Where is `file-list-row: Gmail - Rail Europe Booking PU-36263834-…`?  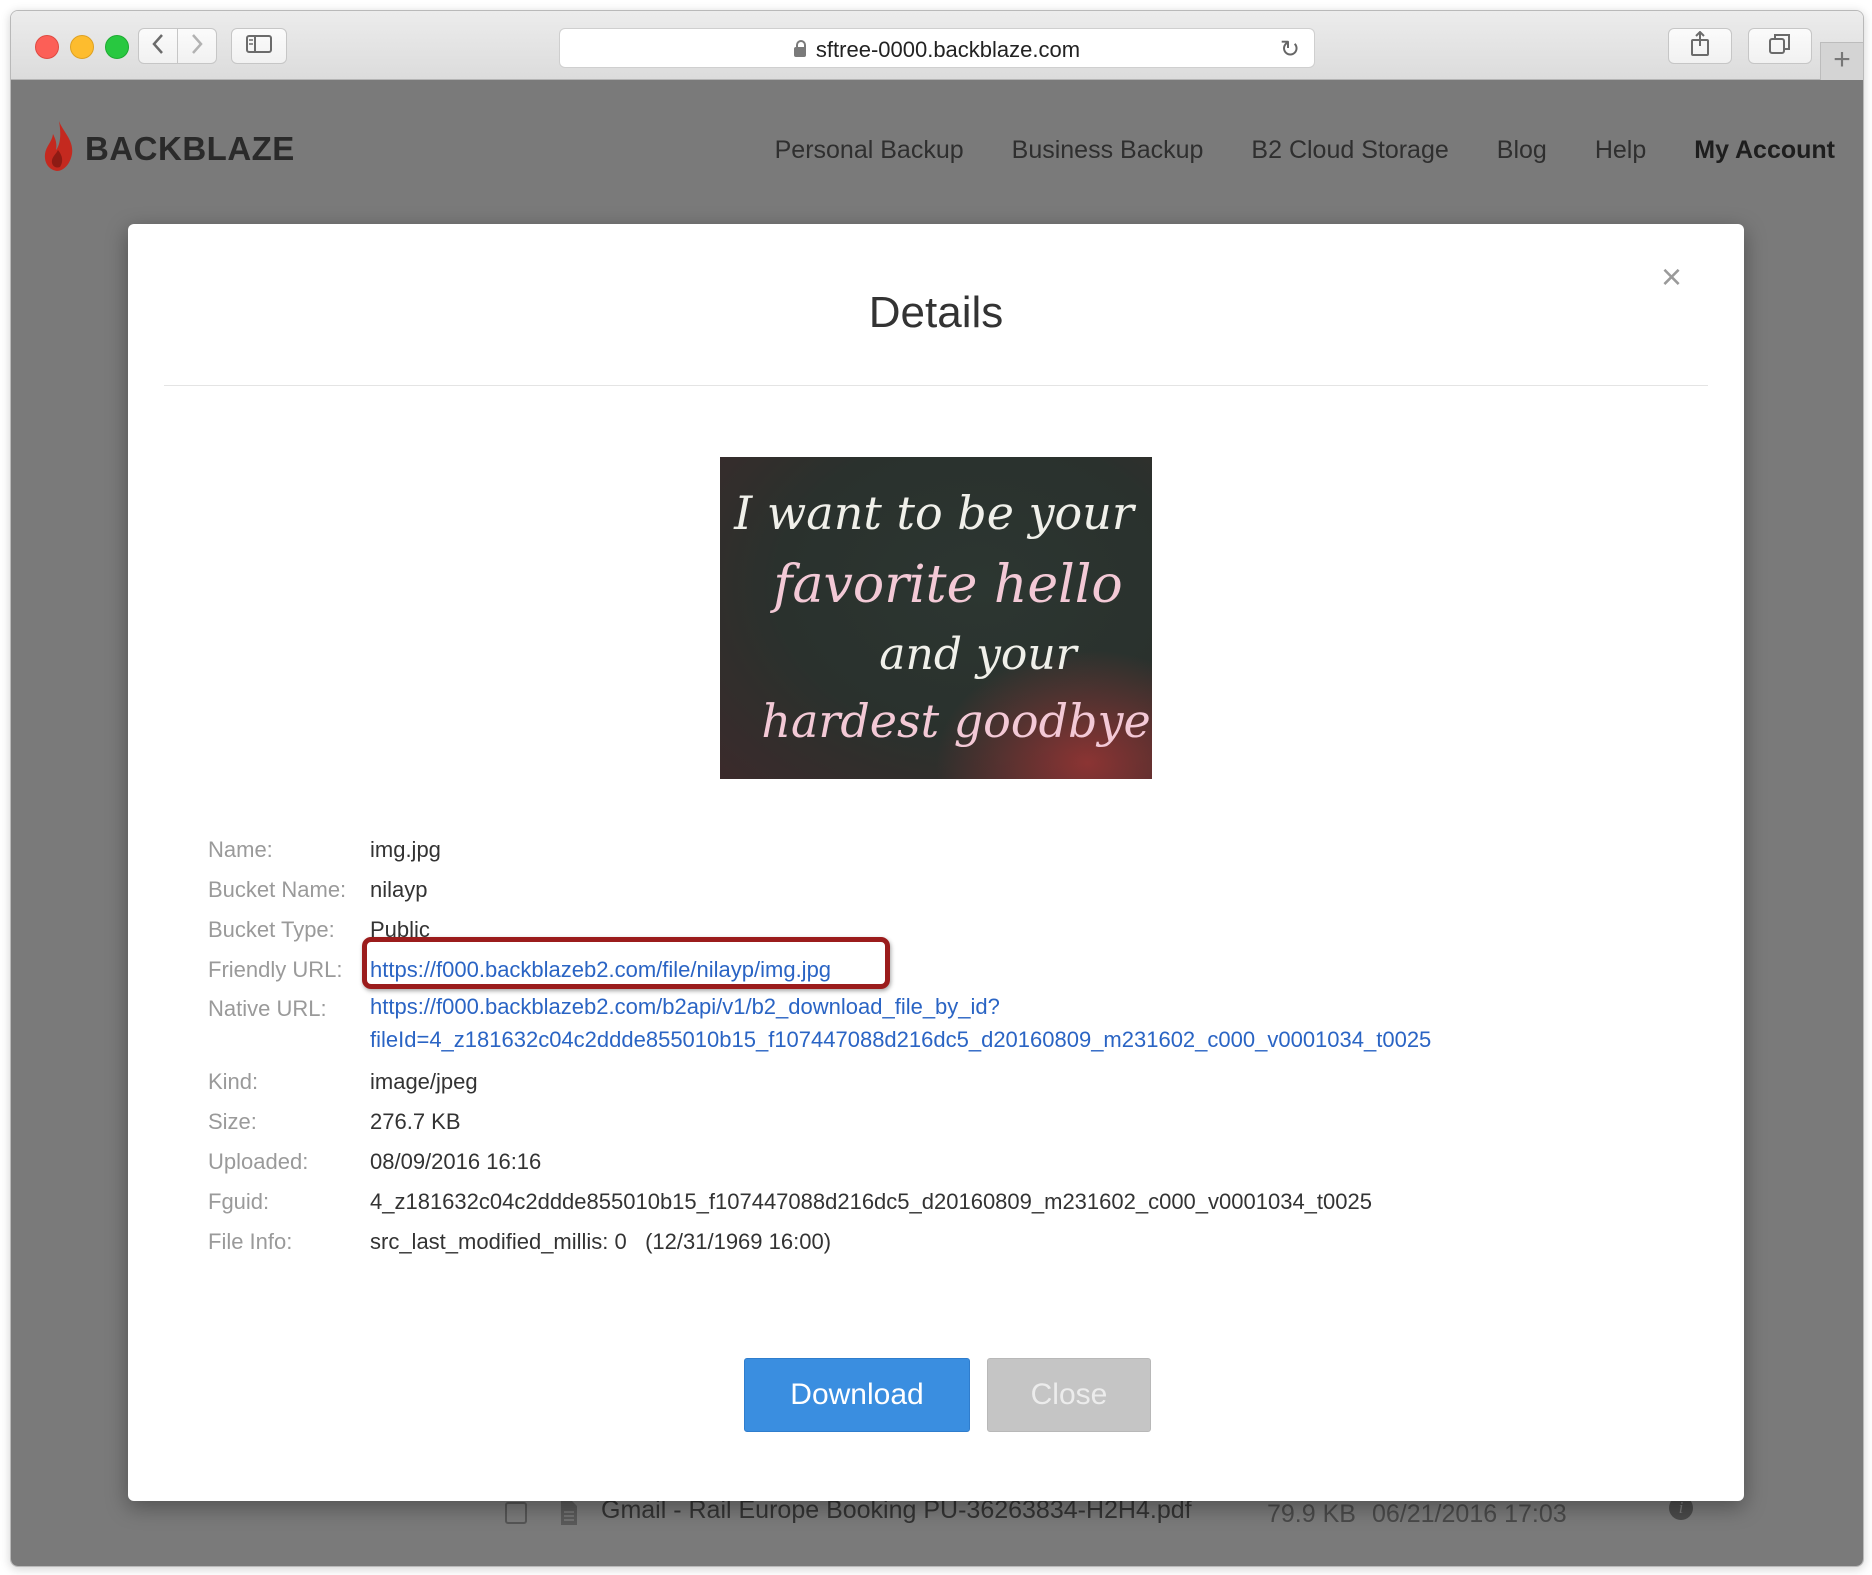
file-list-row: Gmail - Rail Europe Booking PU-36263834-… is located at coordinates (937, 1518).